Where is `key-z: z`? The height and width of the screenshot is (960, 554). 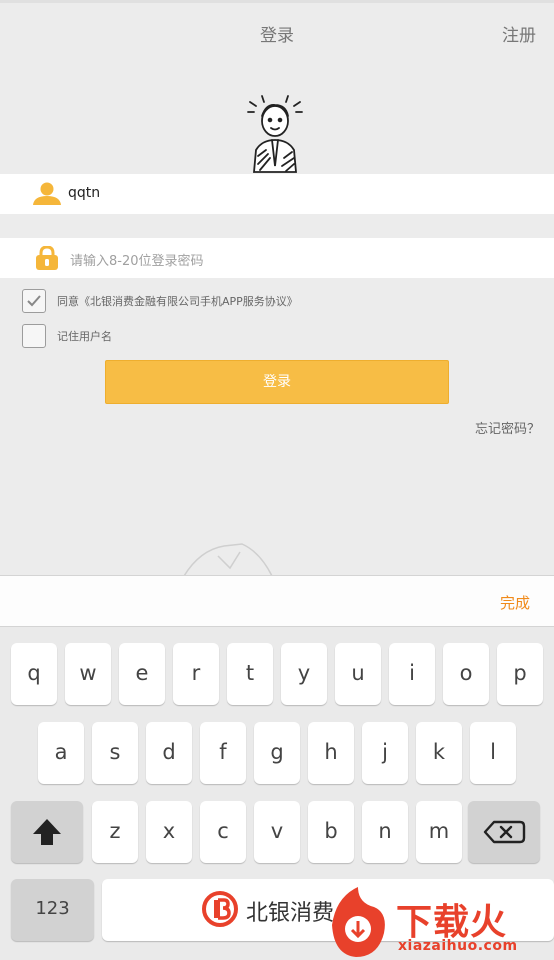 key-z: z is located at coordinates (115, 832).